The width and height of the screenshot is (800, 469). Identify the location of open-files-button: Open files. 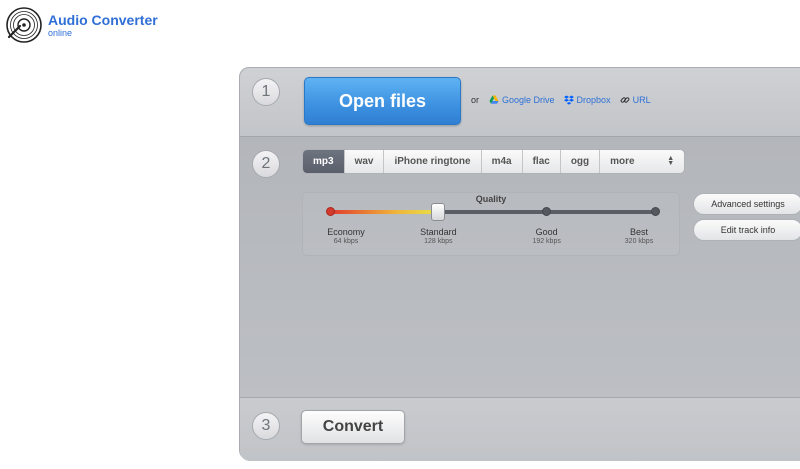
(382, 101).